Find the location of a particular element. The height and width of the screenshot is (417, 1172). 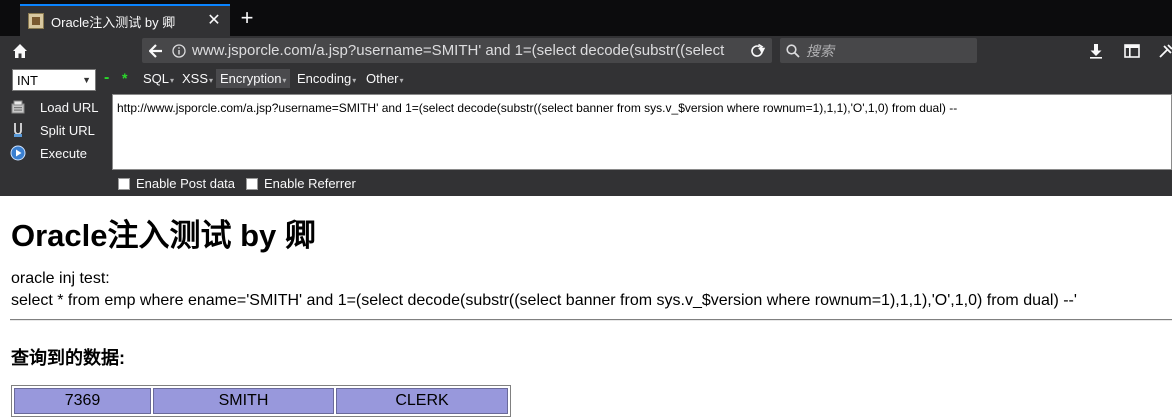

execute-label: Execute is located at coordinates (63, 153).